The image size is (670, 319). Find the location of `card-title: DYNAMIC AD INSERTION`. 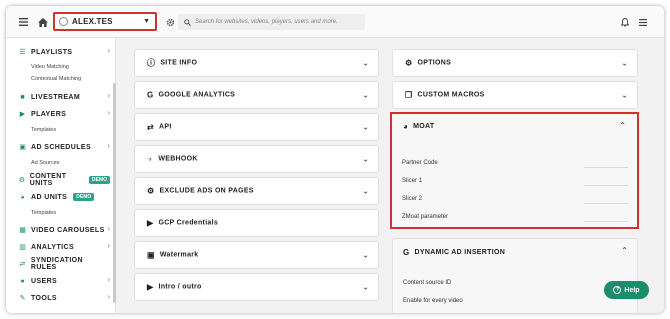

card-title: DYNAMIC AD INSERTION is located at coordinates (460, 252).